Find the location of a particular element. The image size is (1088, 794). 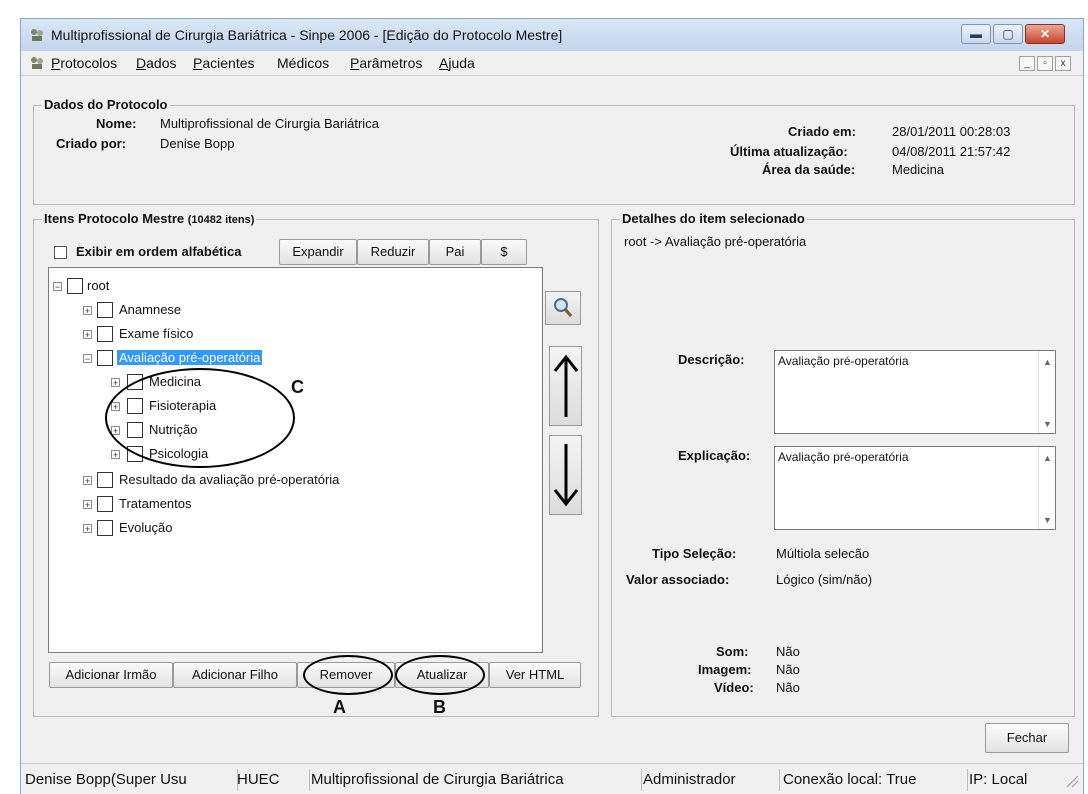

explanation-scrollbar: ▲ ▼ is located at coordinates (1046, 488).